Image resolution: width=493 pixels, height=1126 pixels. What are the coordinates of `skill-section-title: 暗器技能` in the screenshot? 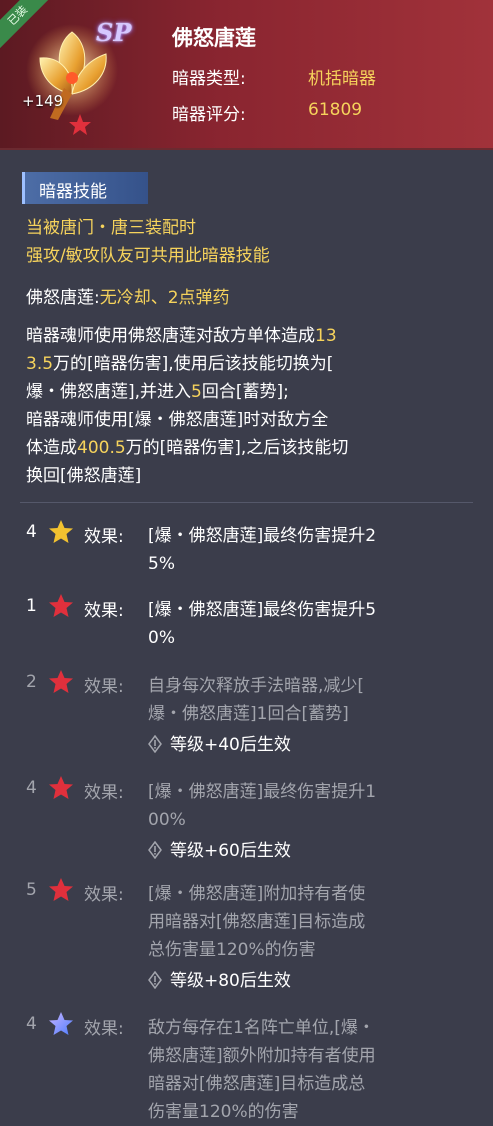 It's located at (73, 192).